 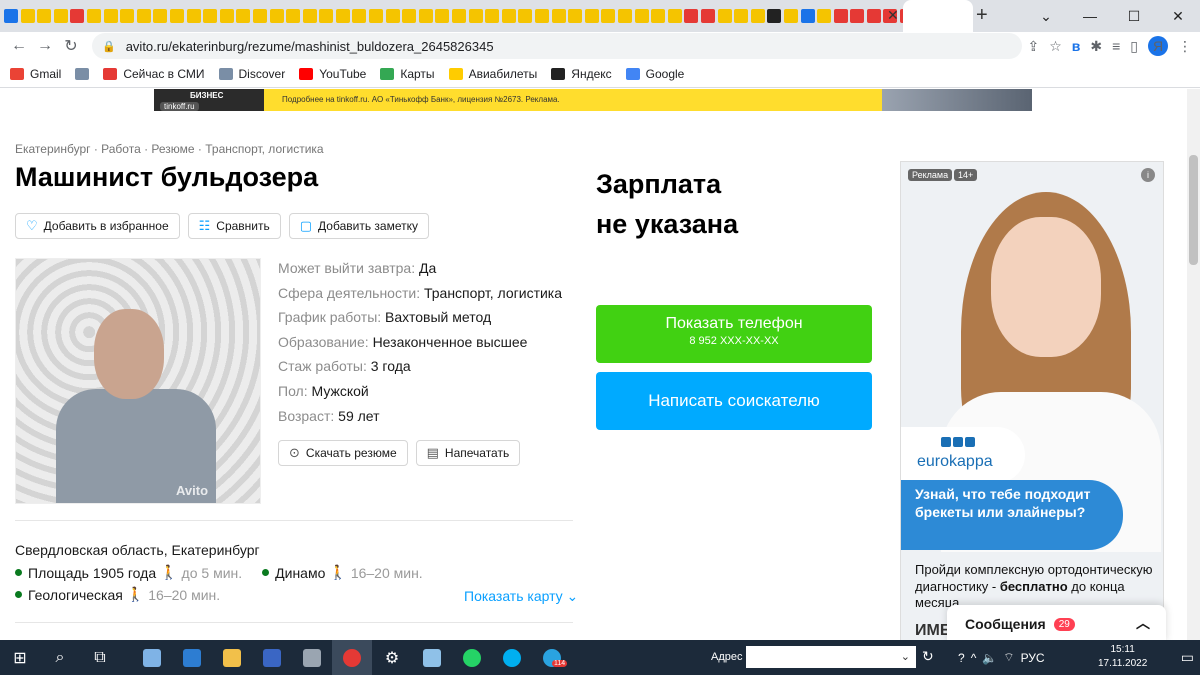 What do you see at coordinates (492, 74) in the screenshot?
I see `bookmark-item: Авиабилеты` at bounding box center [492, 74].